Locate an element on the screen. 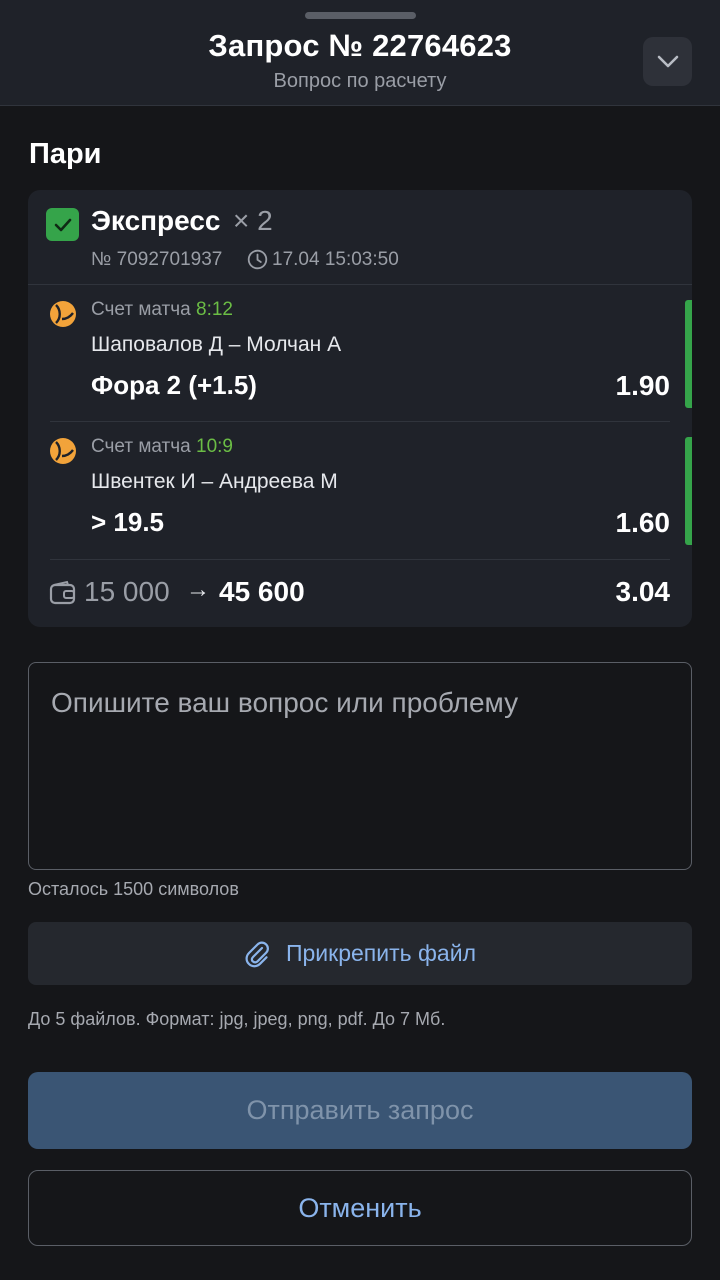 This screenshot has height=1280, width=720. check-icon is located at coordinates (62, 224).